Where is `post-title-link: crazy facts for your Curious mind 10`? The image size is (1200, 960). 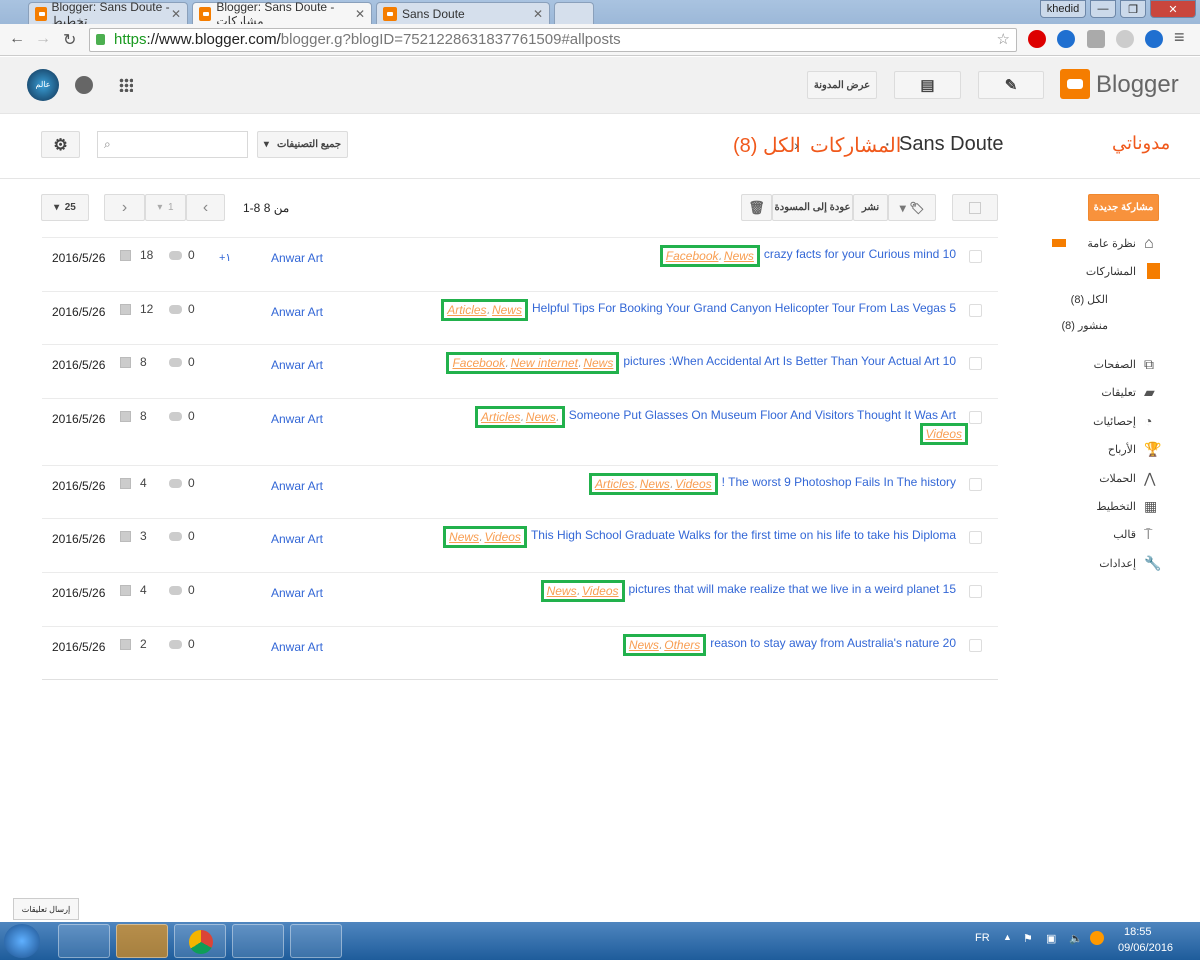 post-title-link: crazy facts for your Curious mind 10 is located at coordinates (860, 254).